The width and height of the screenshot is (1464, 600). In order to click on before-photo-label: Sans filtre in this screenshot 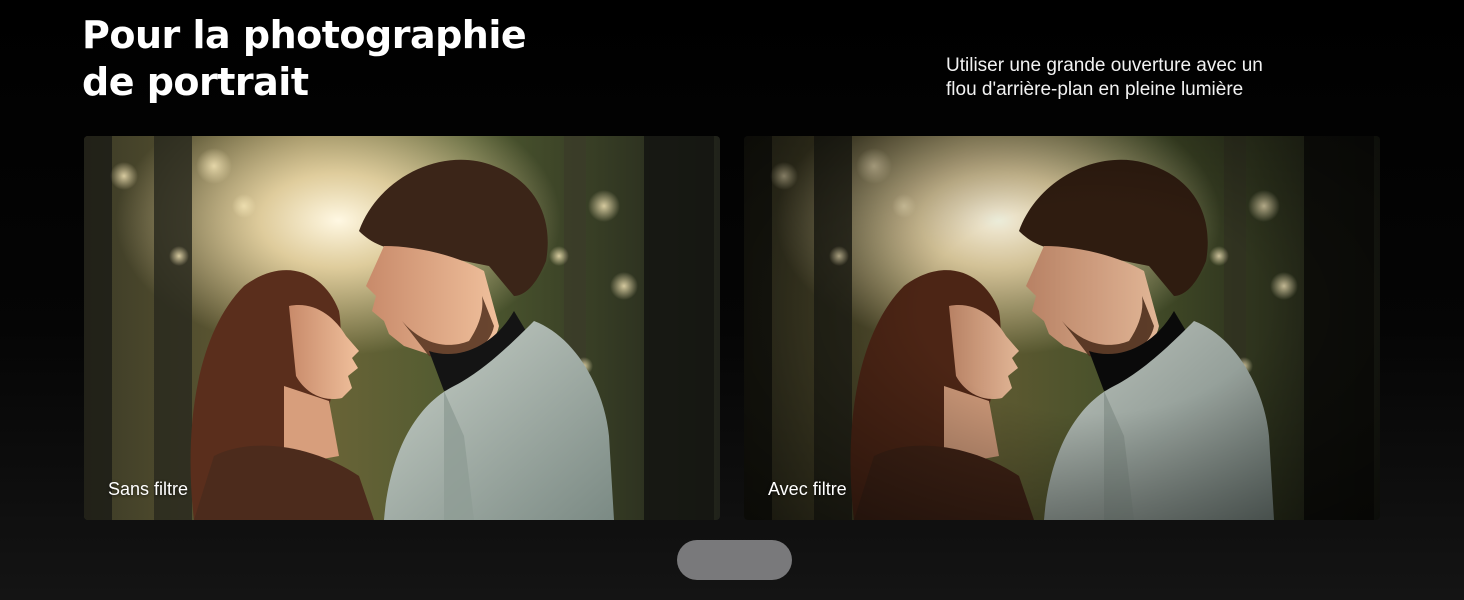, I will do `click(148, 489)`.